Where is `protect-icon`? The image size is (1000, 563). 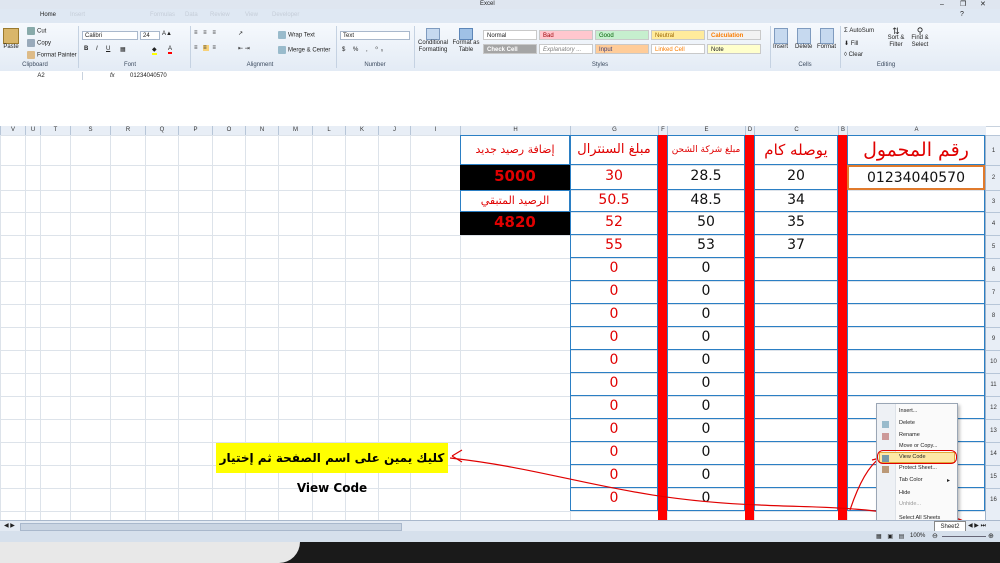 protect-icon is located at coordinates (885, 469).